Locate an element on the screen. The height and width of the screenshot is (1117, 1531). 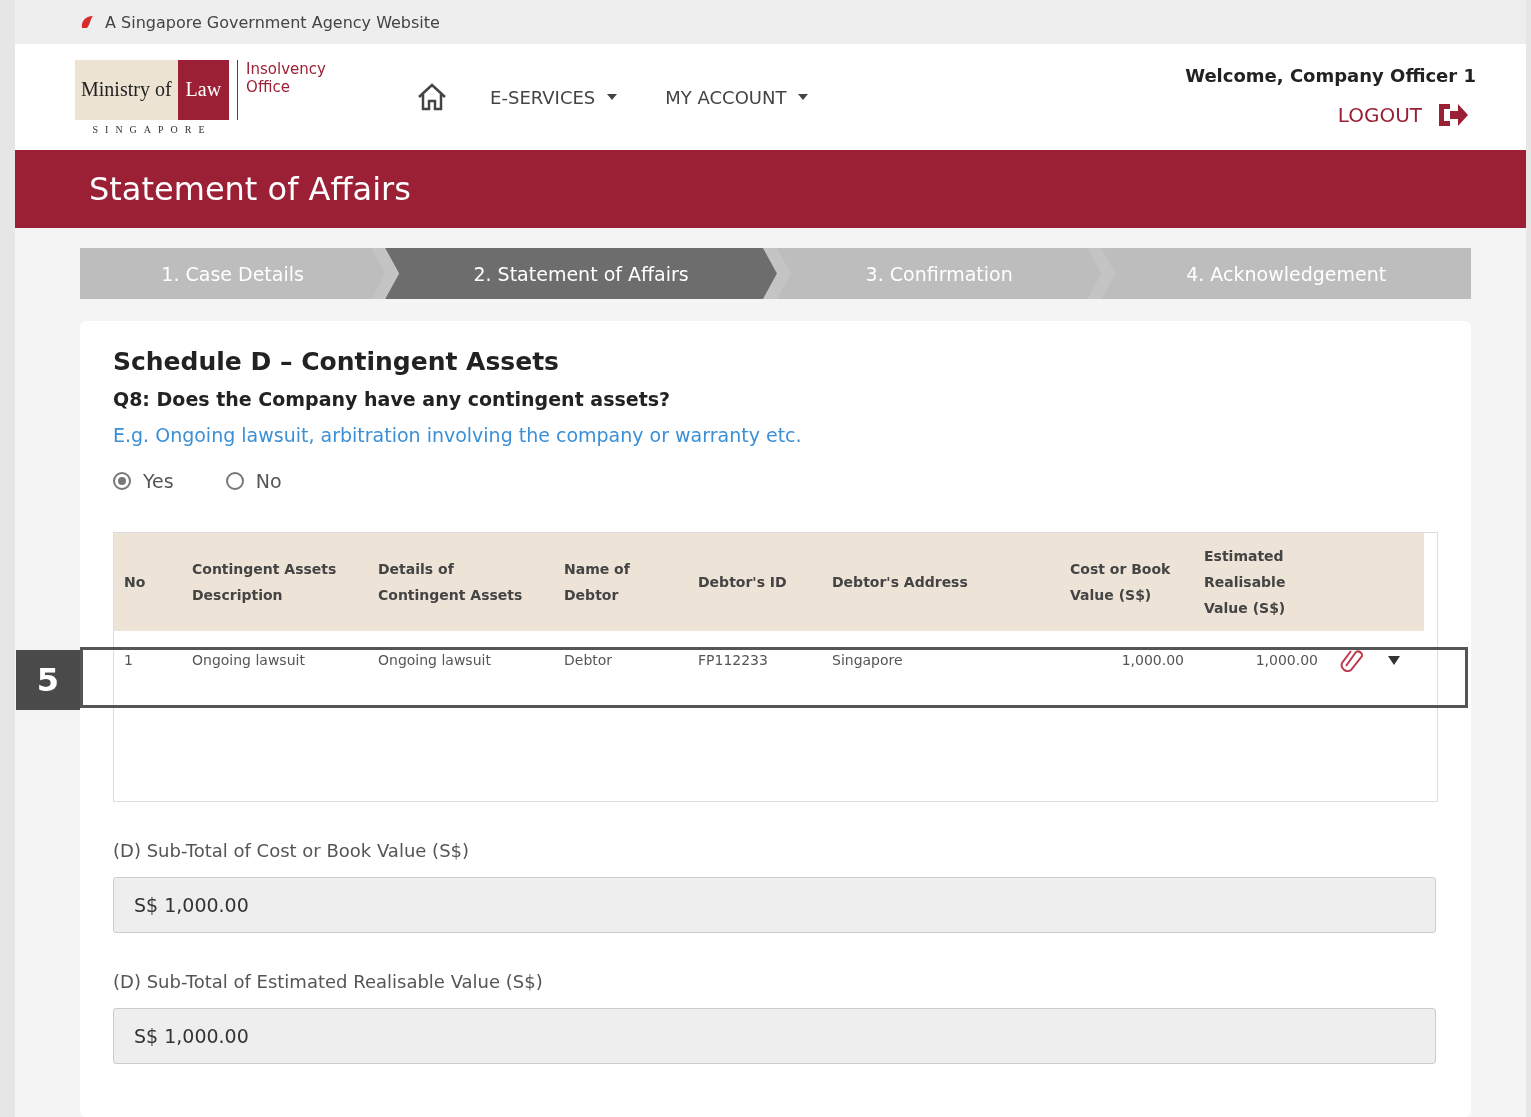
logout-button: LOGOUT is located at coordinates (1403, 114).